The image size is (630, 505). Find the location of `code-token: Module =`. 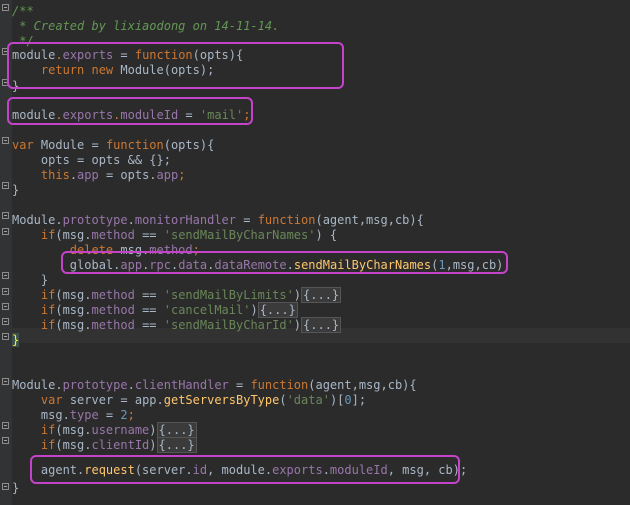

code-token: Module = is located at coordinates (69, 145).